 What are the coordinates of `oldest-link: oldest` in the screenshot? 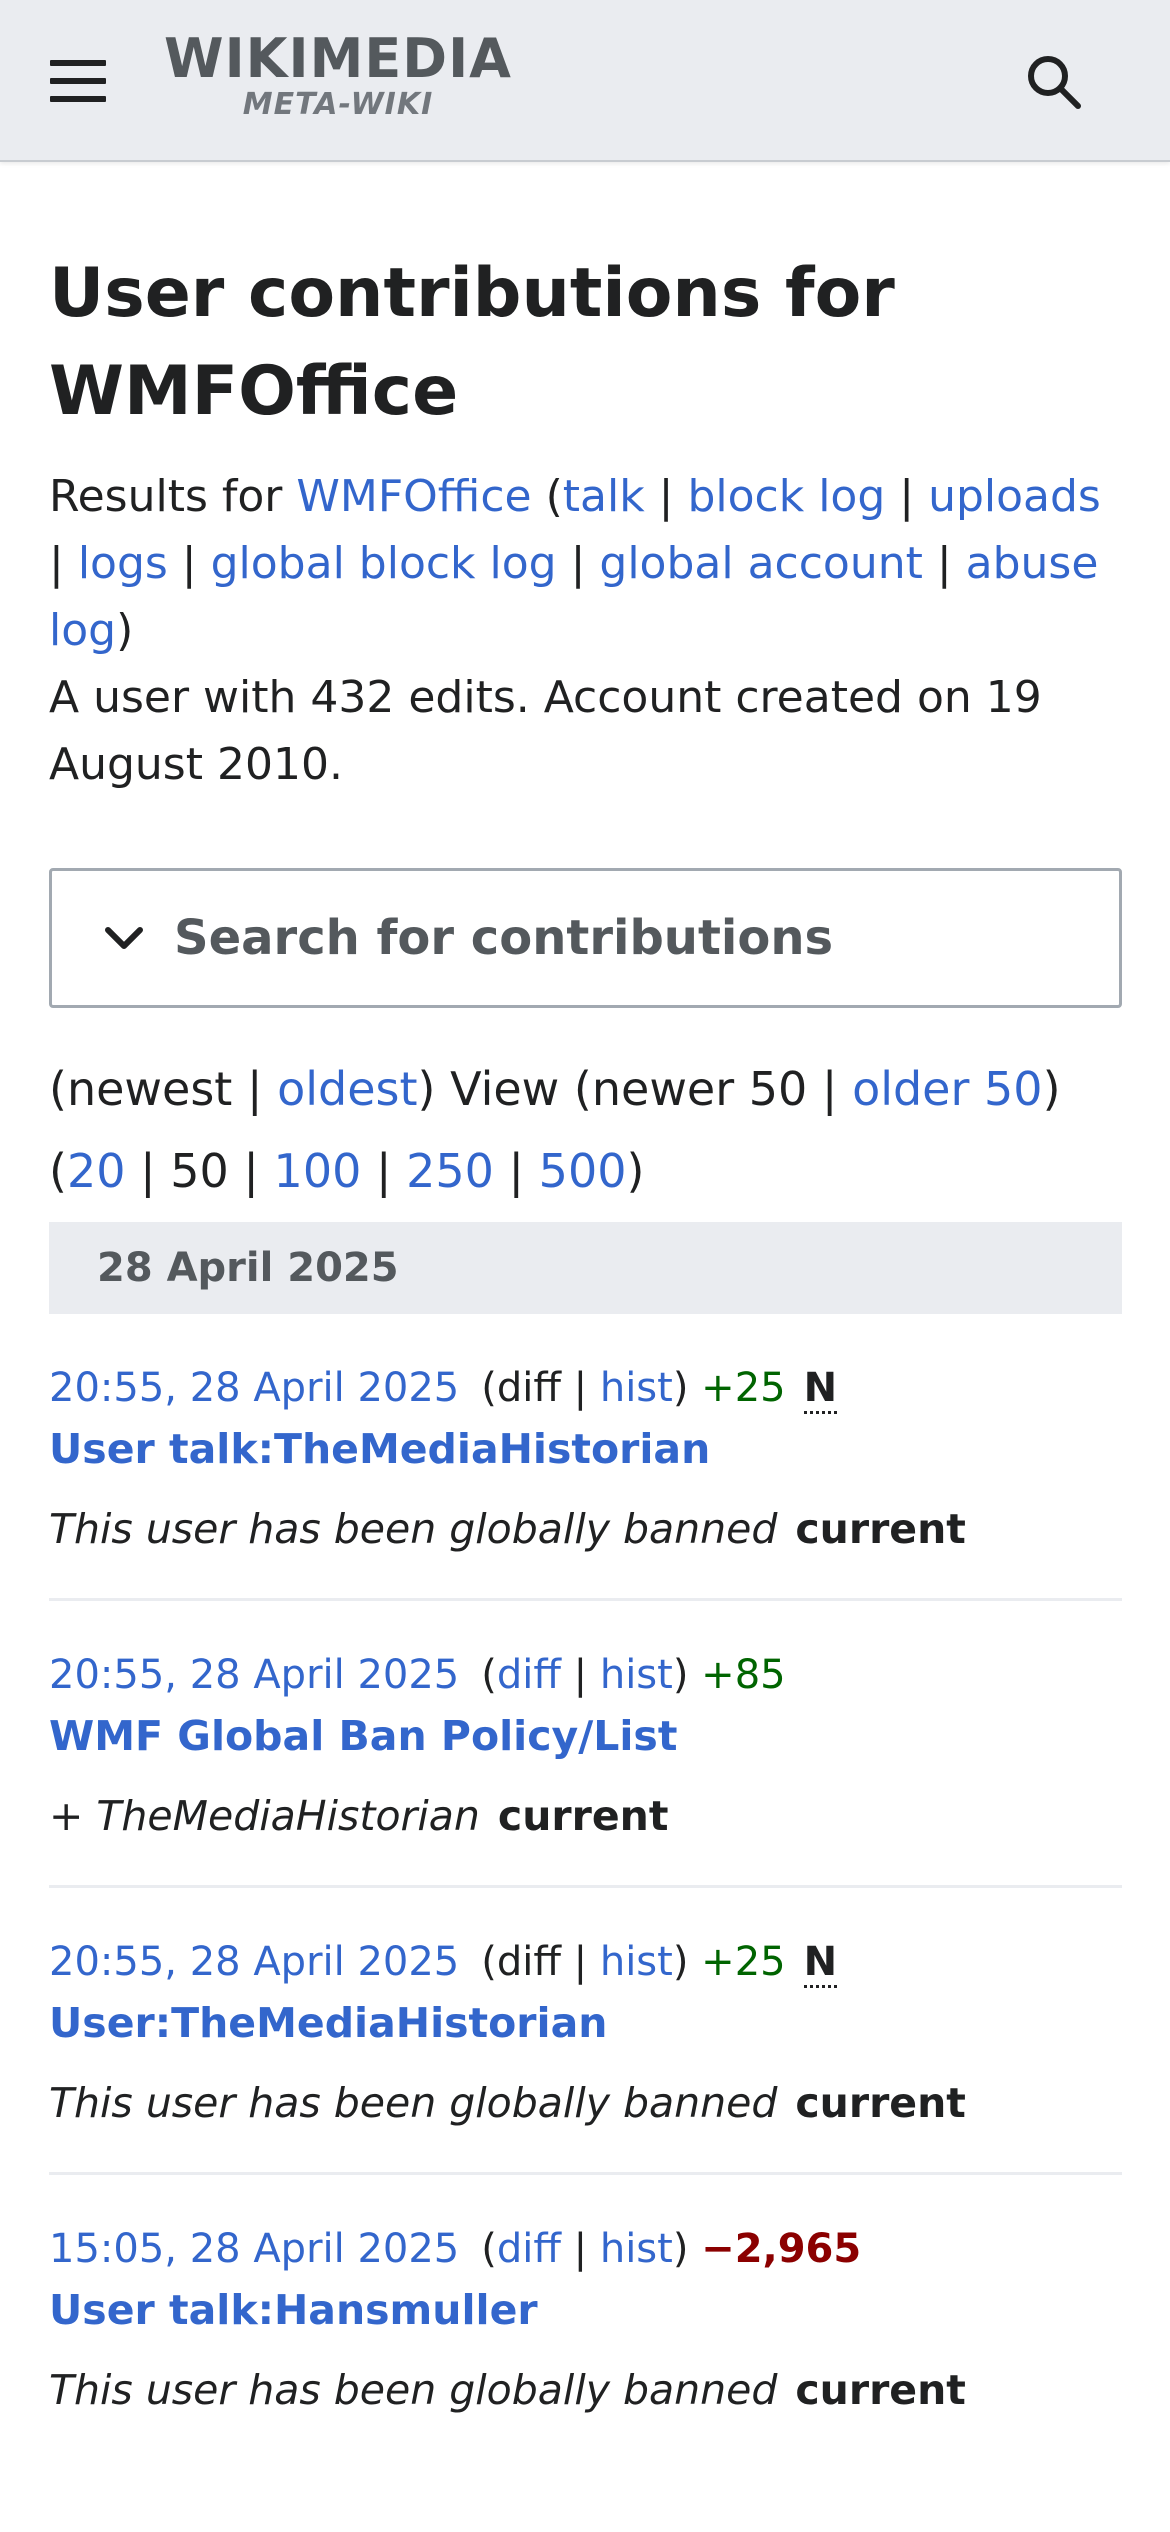 It's located at (347, 1089).